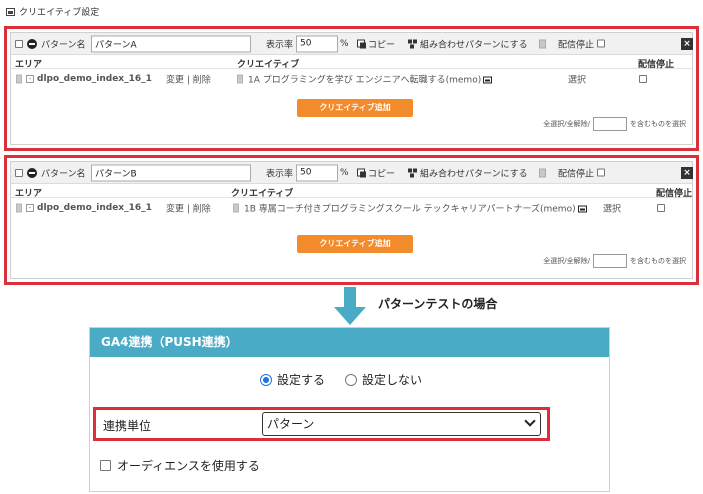 The image size is (703, 494). I want to click on audience-label: オーディエンスを使用する, so click(188, 465).